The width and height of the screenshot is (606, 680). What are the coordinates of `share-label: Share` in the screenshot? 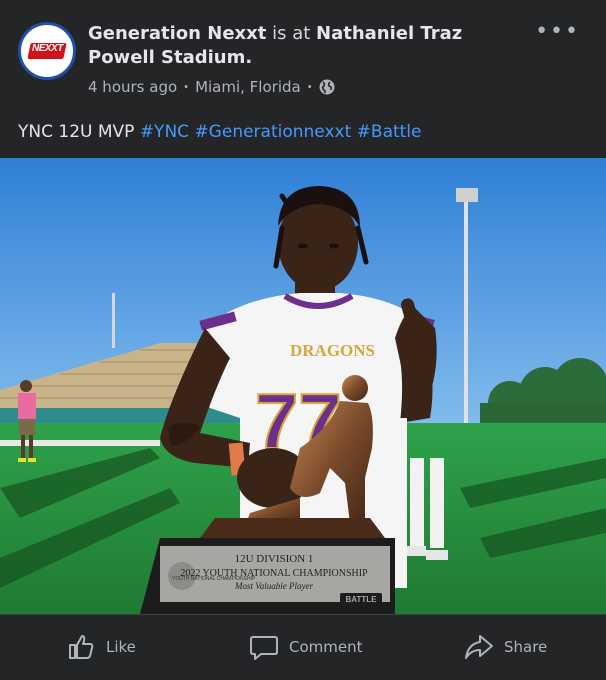 It's located at (526, 647).